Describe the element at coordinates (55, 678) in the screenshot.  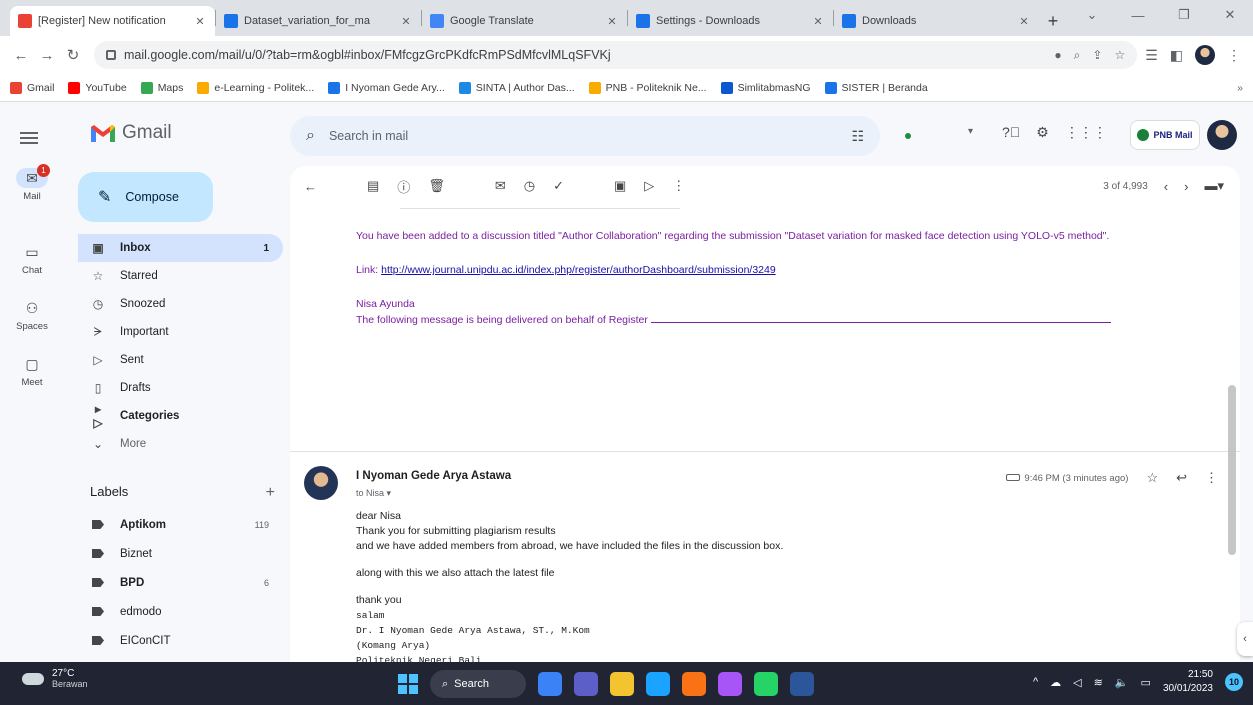
I see `weather-widget: 27°C Berawan` at that location.